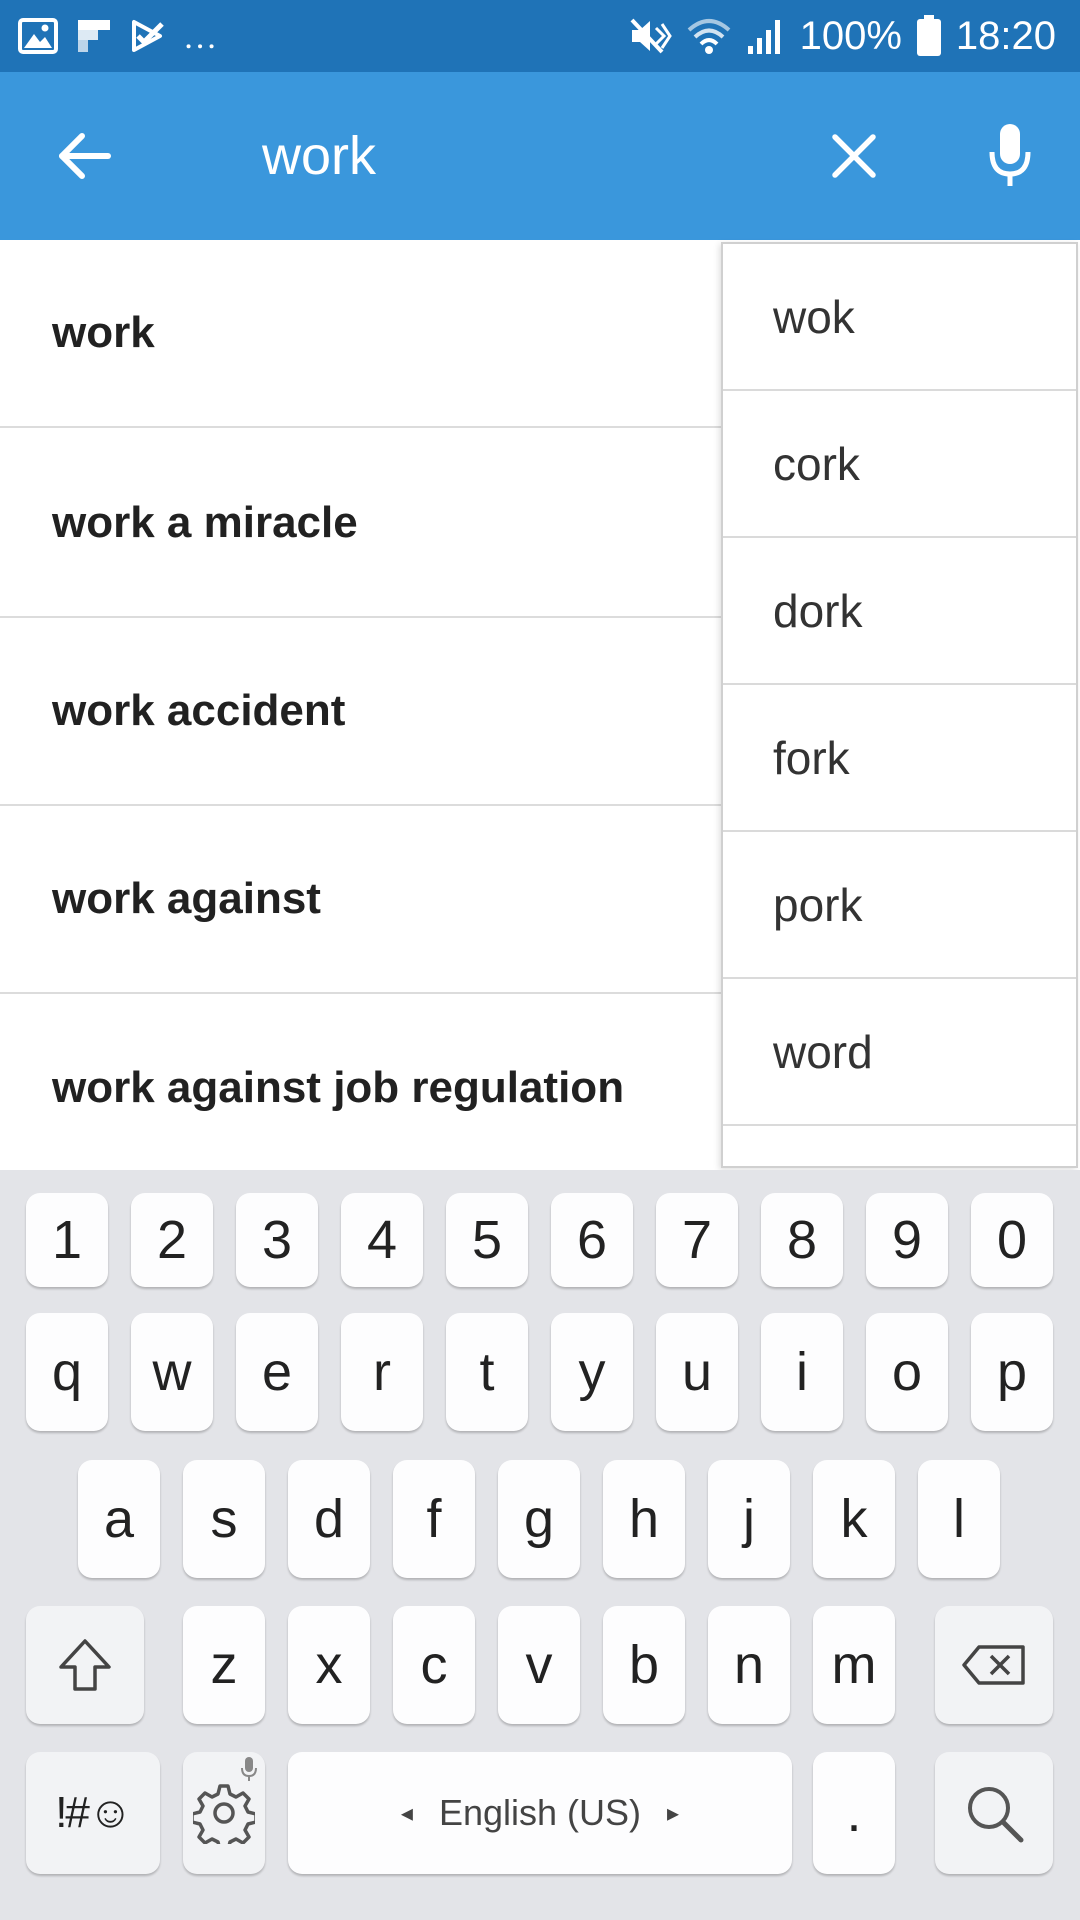 Image resolution: width=1080 pixels, height=1920 pixels. I want to click on battery-percent: 100%, so click(850, 36).